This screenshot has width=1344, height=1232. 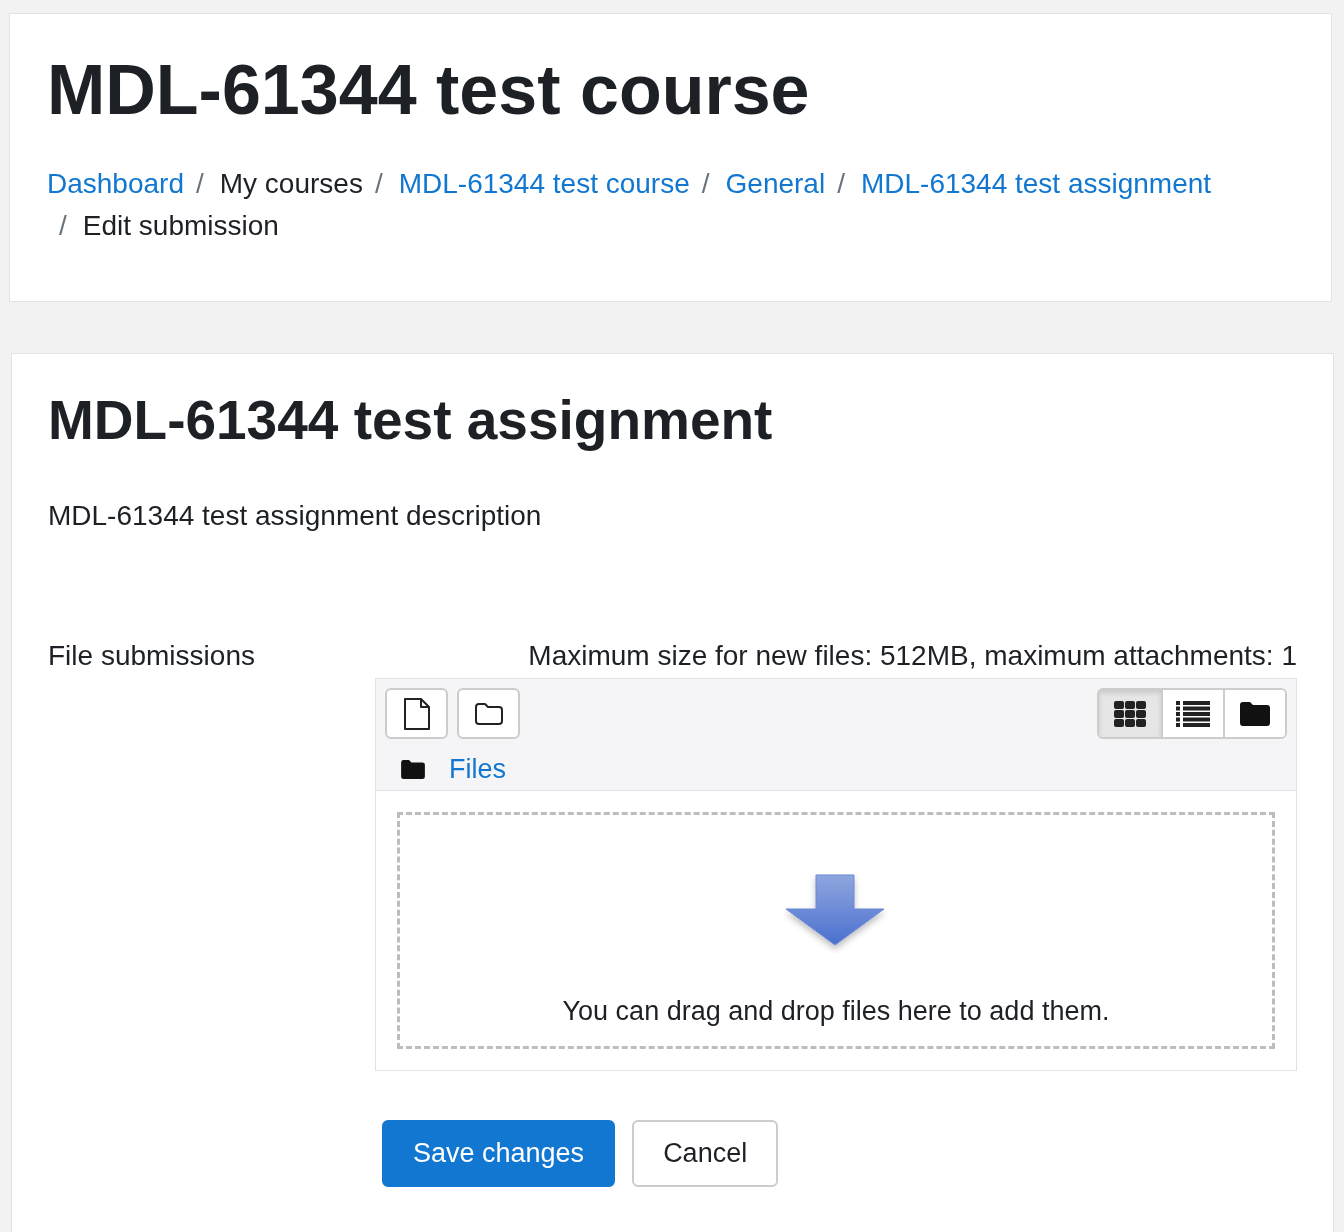 I want to click on grid-icon, so click(x=1130, y=713).